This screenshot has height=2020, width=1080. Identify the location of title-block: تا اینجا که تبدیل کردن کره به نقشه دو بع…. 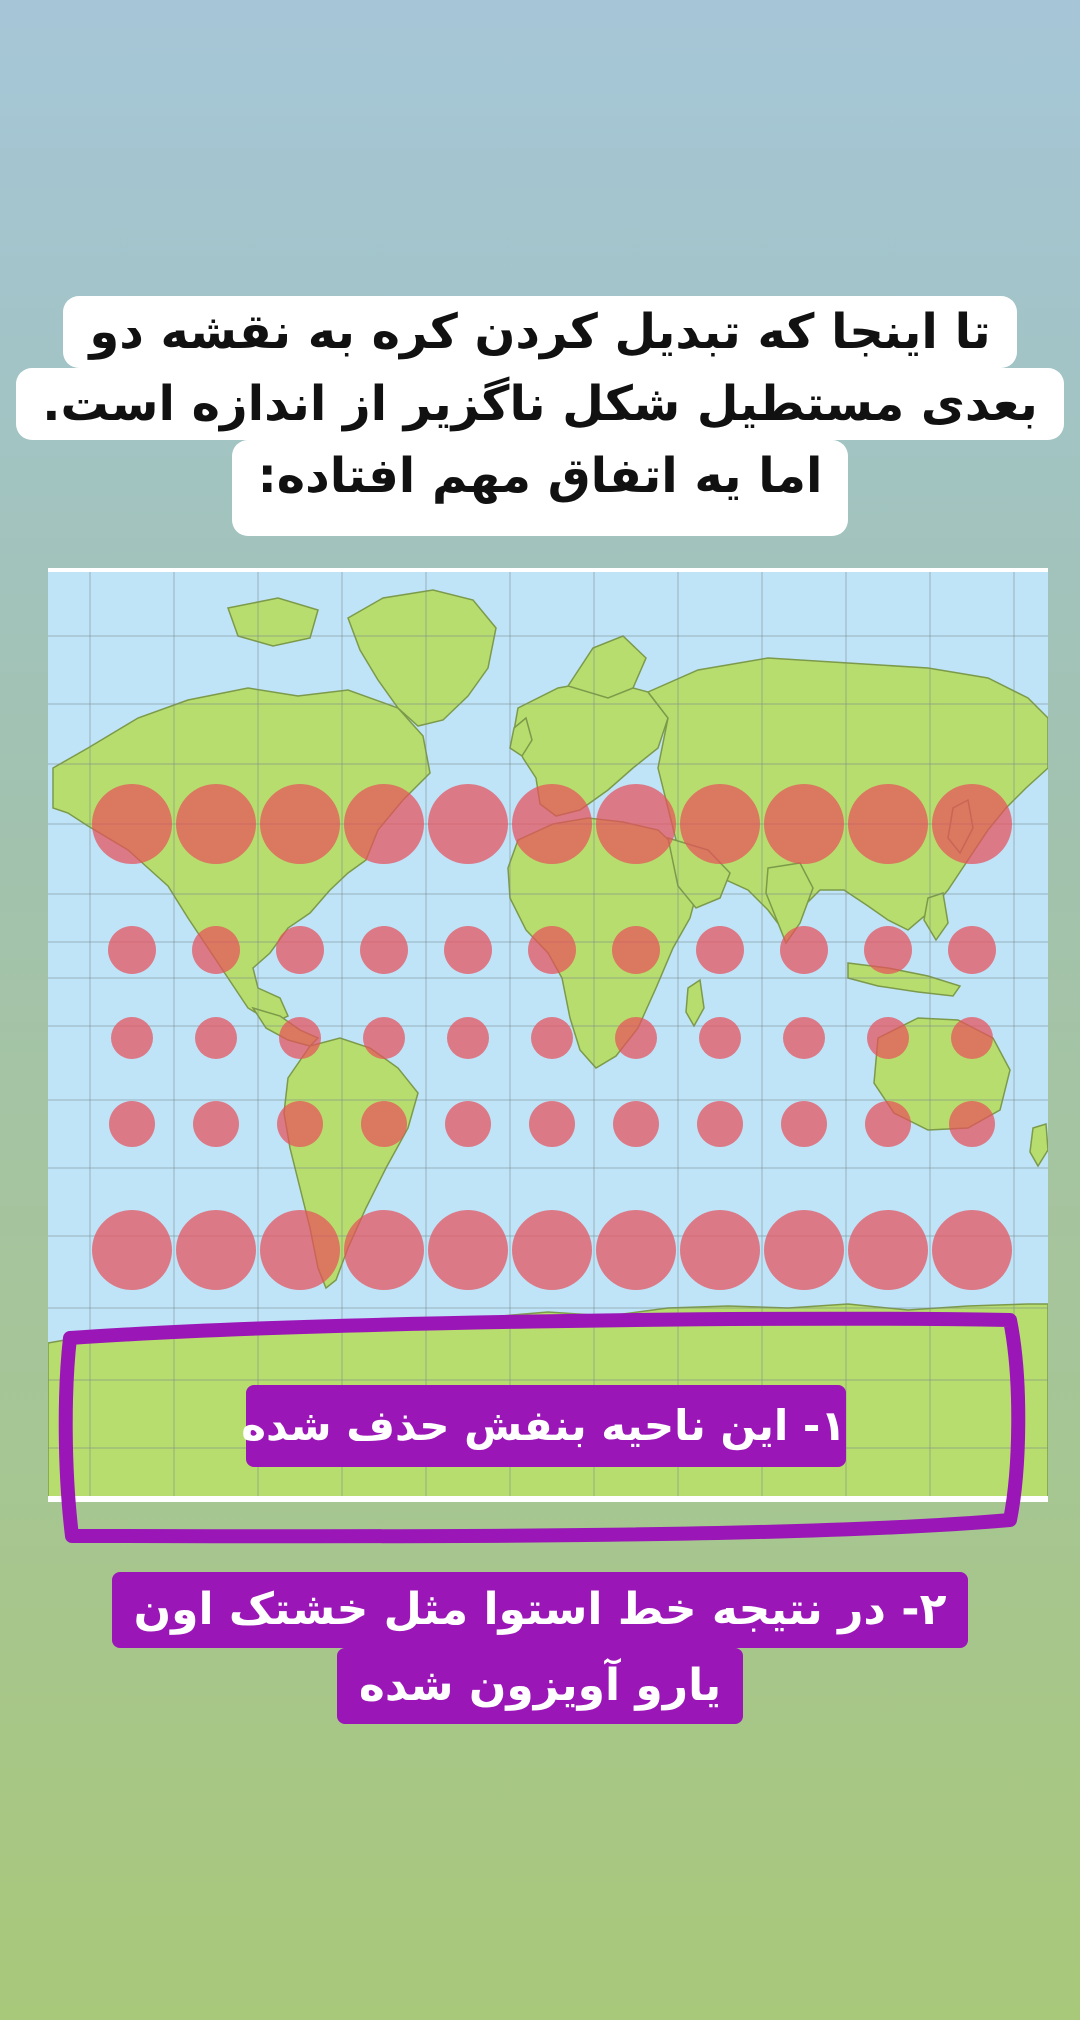
(540, 416).